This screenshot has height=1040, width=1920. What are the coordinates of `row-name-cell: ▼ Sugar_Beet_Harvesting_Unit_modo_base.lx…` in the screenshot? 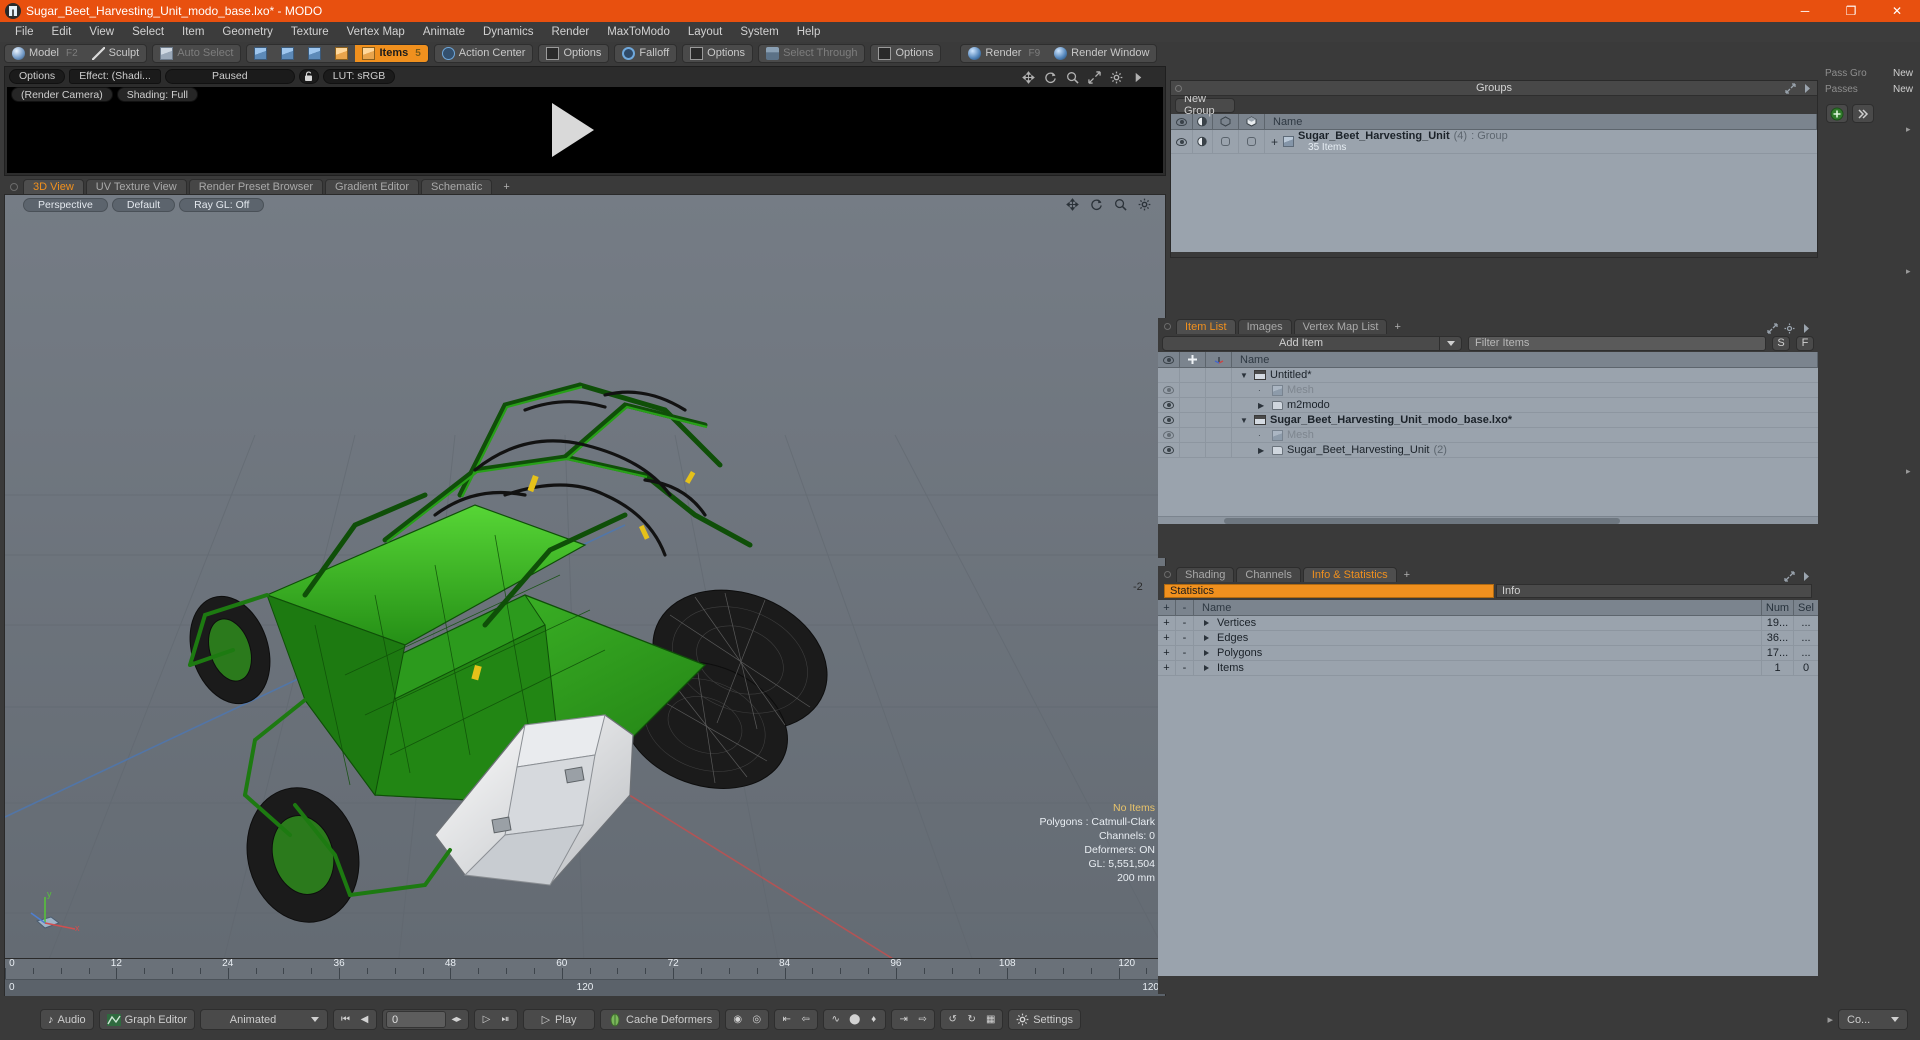 It's located at (1525, 420).